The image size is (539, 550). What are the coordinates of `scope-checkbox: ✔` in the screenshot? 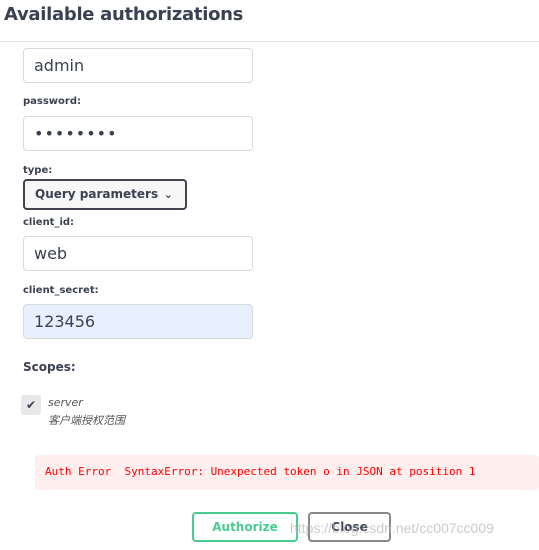 It's located at (31, 405).